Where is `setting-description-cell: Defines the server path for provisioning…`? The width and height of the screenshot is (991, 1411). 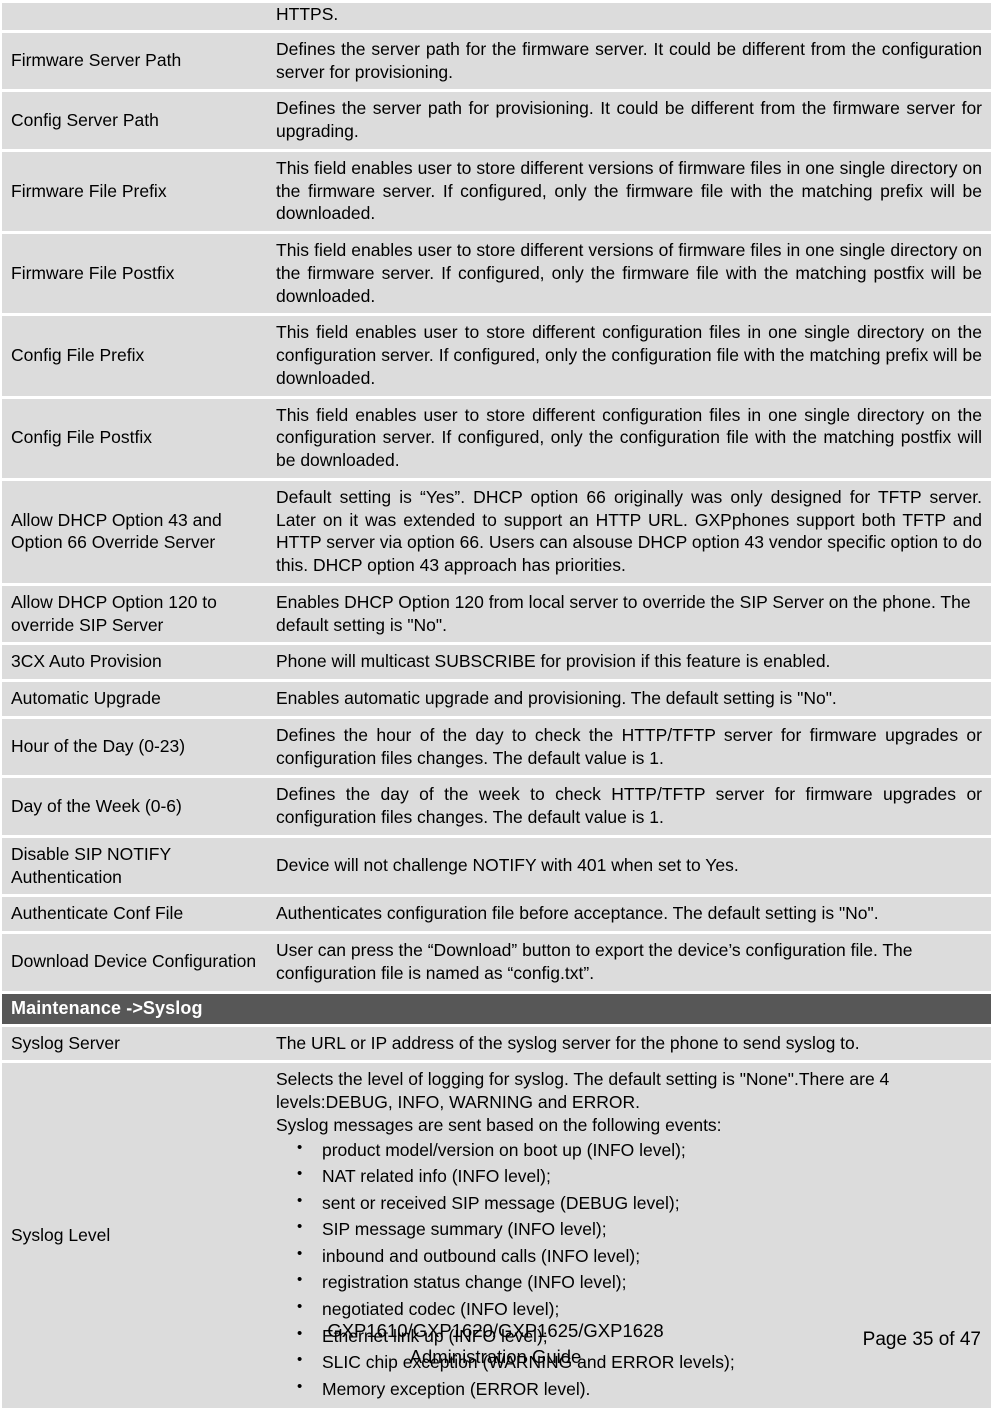 setting-description-cell: Defines the server path for provisioning… is located at coordinates (628, 120).